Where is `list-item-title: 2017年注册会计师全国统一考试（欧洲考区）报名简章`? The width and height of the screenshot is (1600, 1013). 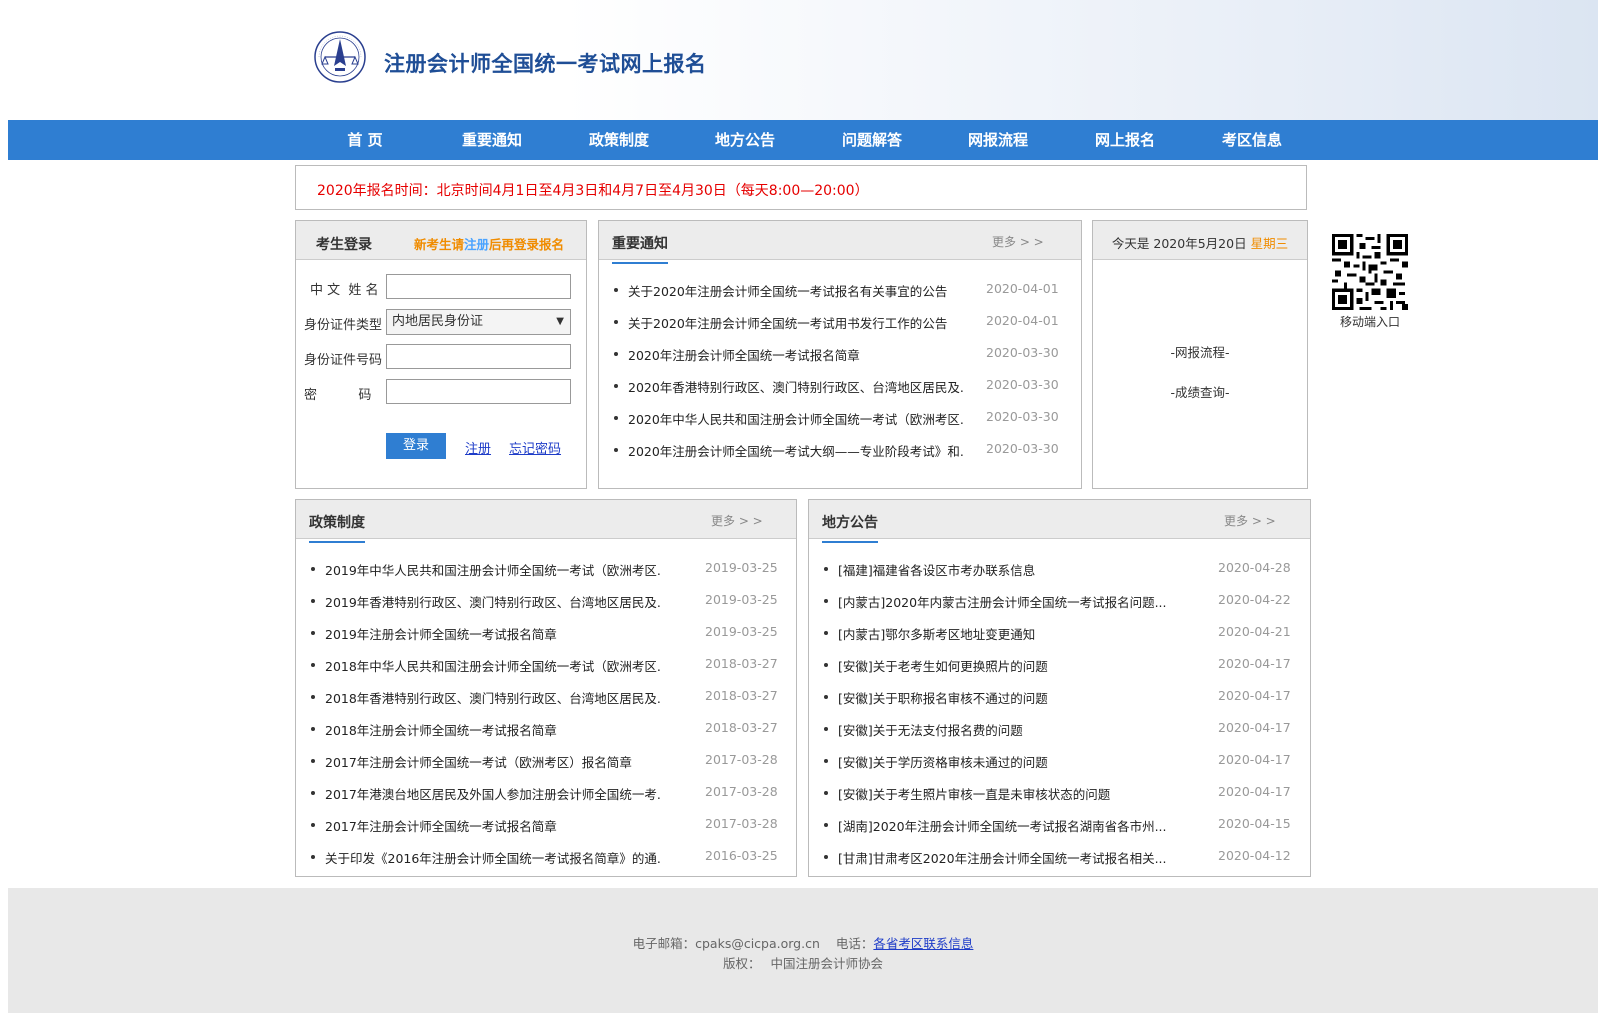 list-item-title: 2017年注册会计师全国统一考试（欧洲考区）报名简章 is located at coordinates (493, 761).